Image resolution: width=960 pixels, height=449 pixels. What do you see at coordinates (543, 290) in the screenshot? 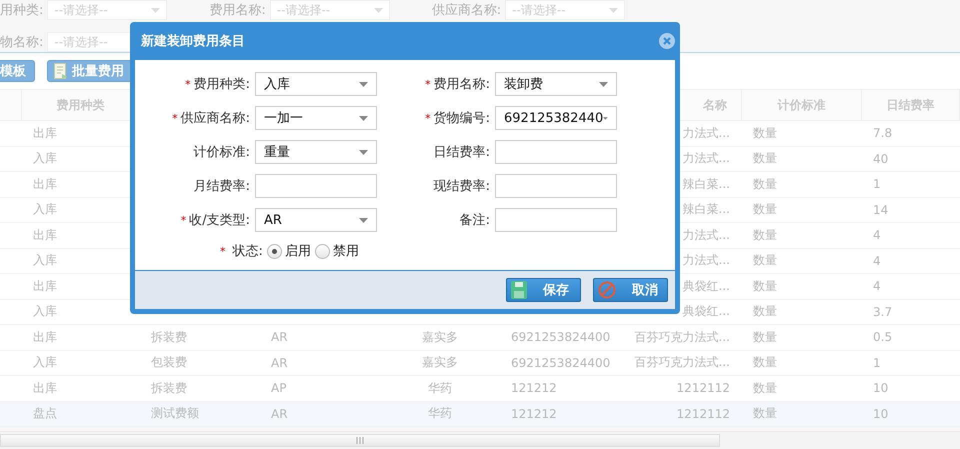
I see `dialog-button: 保存` at bounding box center [543, 290].